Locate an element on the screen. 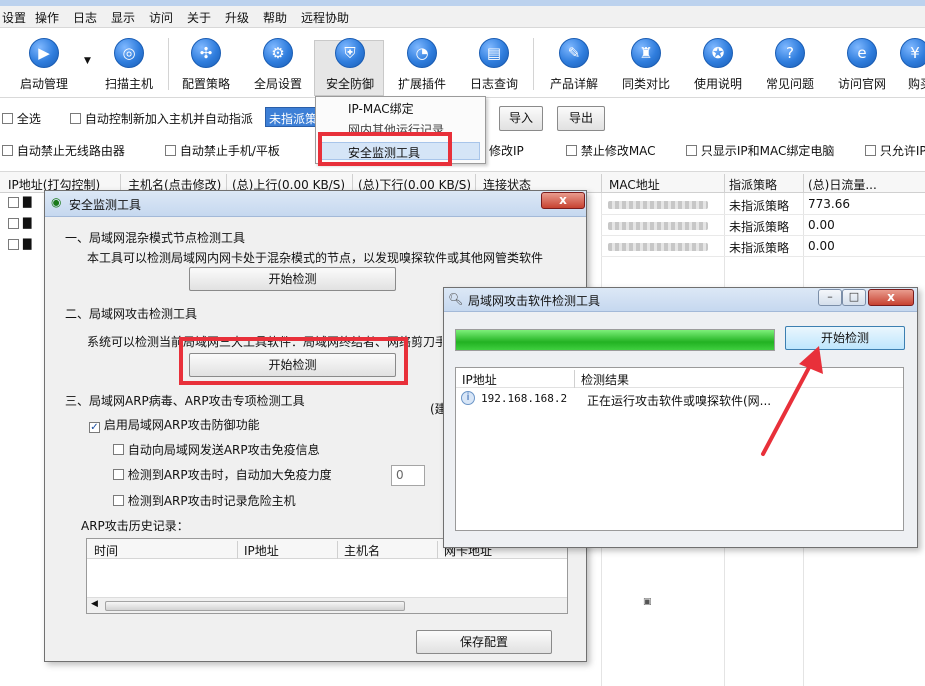 Image resolution: width=925 pixels, height=686 pixels. arp-record-checkbox: 检测到ARP攻击时记录危险主机 is located at coordinates (204, 500).